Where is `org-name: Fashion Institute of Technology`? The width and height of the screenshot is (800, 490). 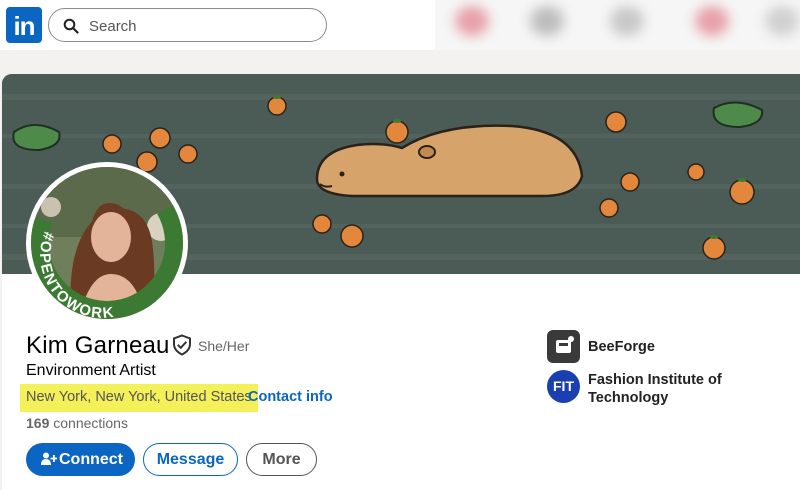 org-name: Fashion Institute of Technology is located at coordinates (655, 389).